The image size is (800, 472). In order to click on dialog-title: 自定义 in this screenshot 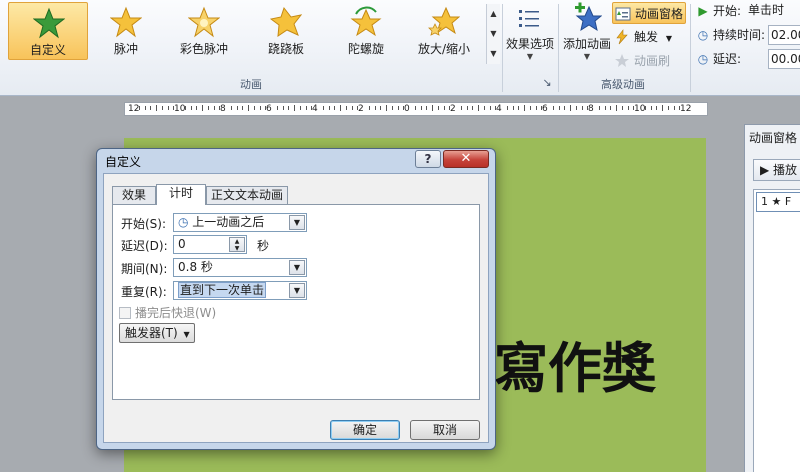, I will do `click(123, 162)`.